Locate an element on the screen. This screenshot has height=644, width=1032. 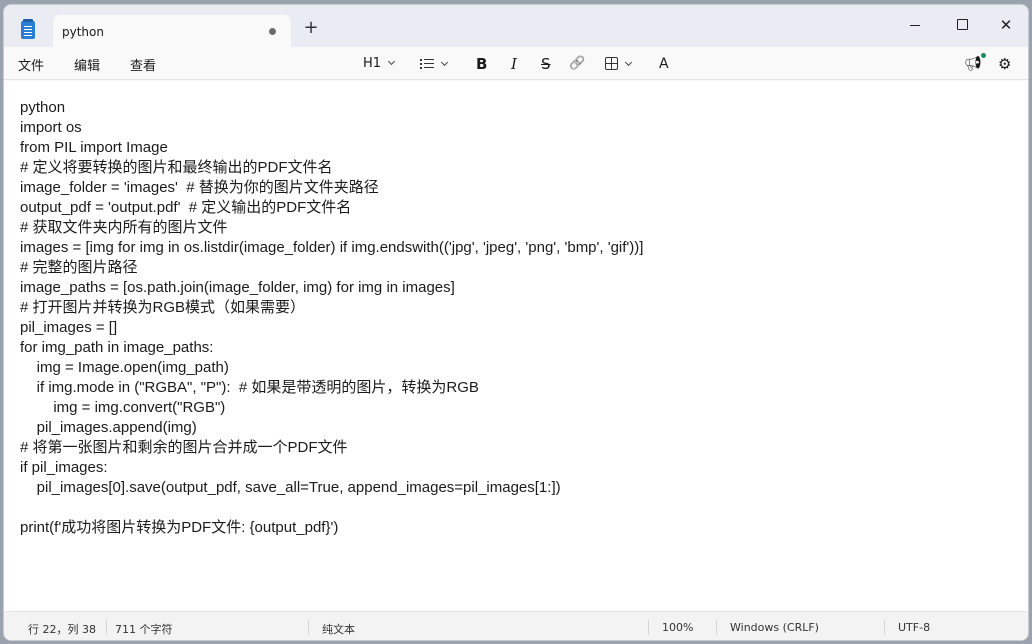
menu-toolbar: 文件 编辑 查看 H1 B I S 🔗 A 📢︎ ⚙︎ is located at coordinates (516, 63).